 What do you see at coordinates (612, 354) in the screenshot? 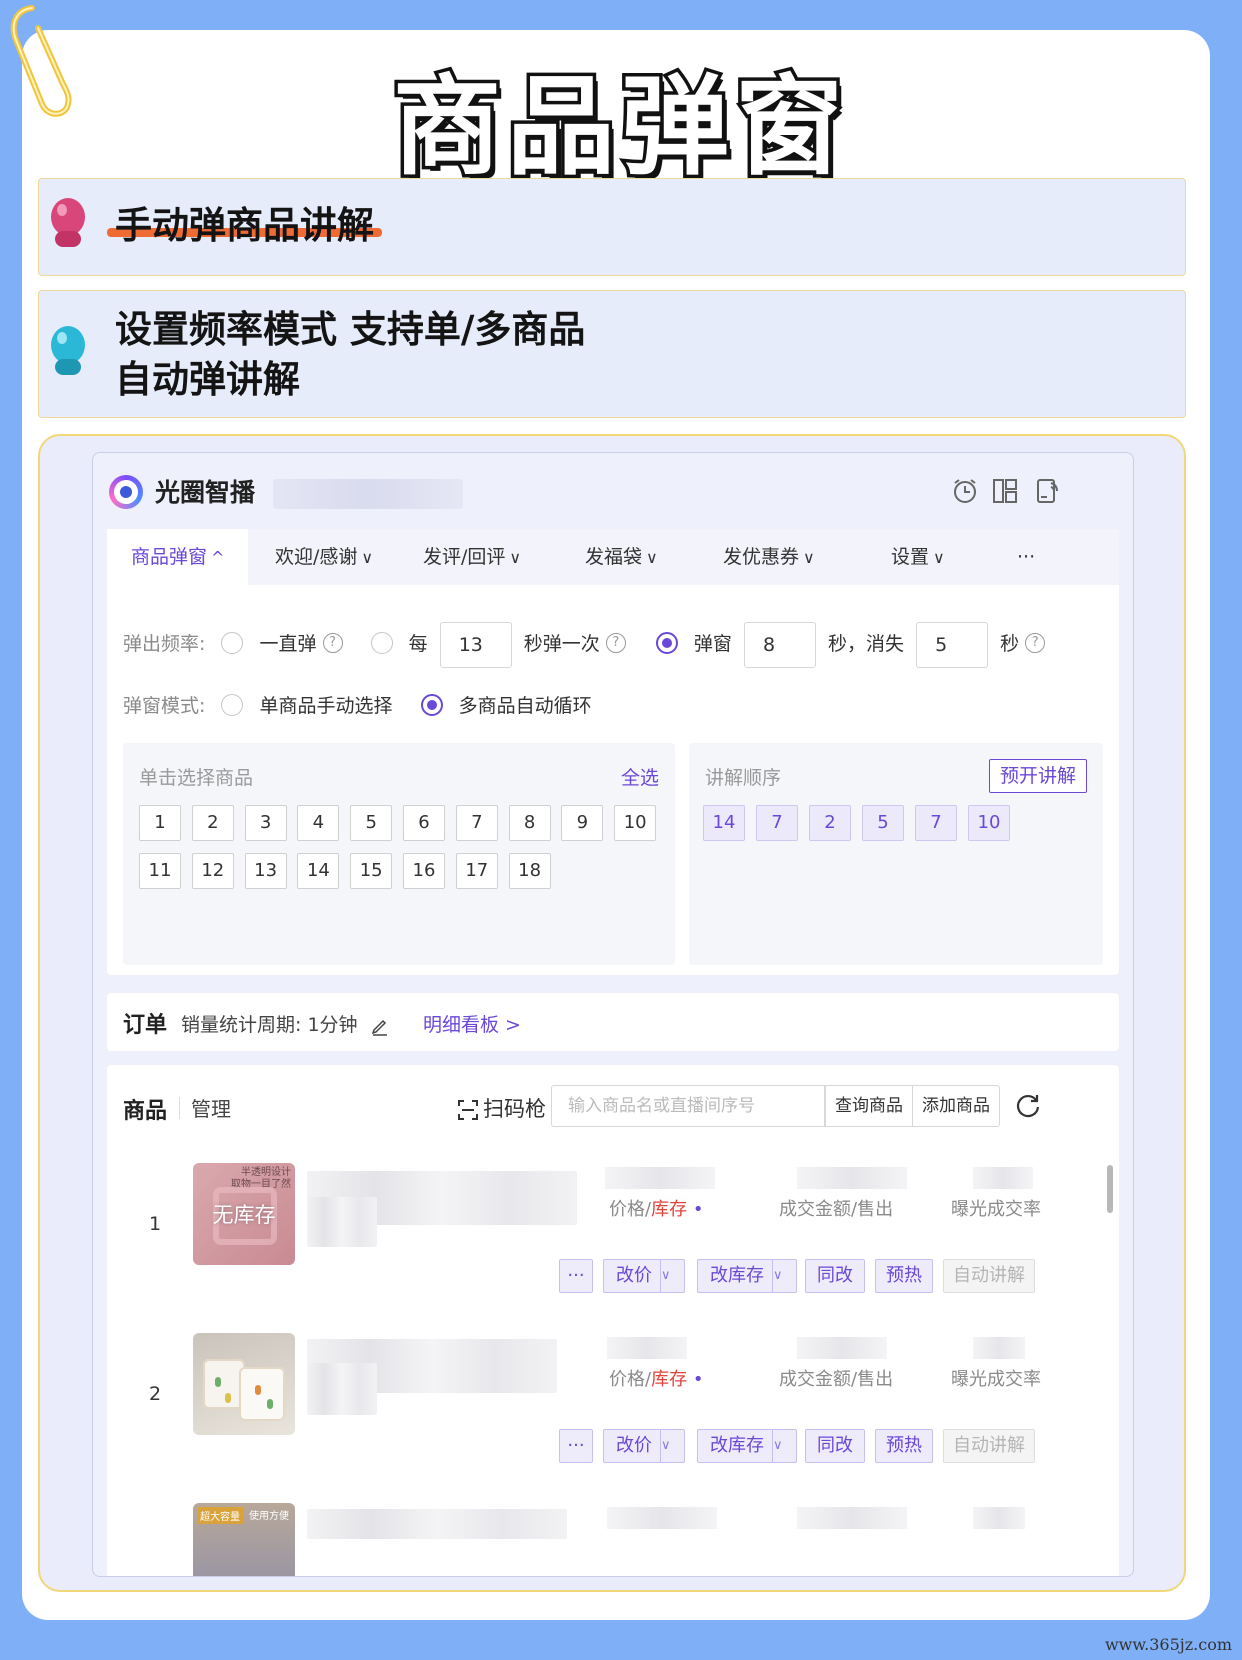
I see `feature-band-auto: 设置频率模式 支持单/多商品 自动弹讲解` at bounding box center [612, 354].